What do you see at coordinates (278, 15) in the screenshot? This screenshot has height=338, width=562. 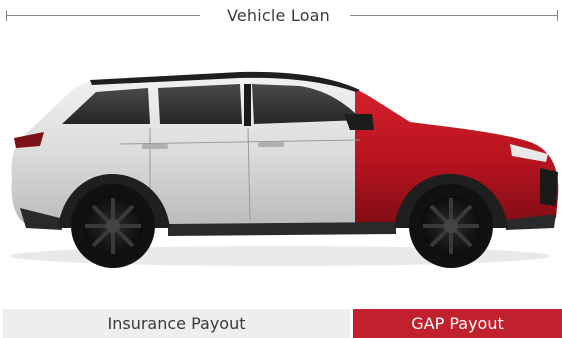 I see `vehicle-loan-label: Vehicle Loan` at bounding box center [278, 15].